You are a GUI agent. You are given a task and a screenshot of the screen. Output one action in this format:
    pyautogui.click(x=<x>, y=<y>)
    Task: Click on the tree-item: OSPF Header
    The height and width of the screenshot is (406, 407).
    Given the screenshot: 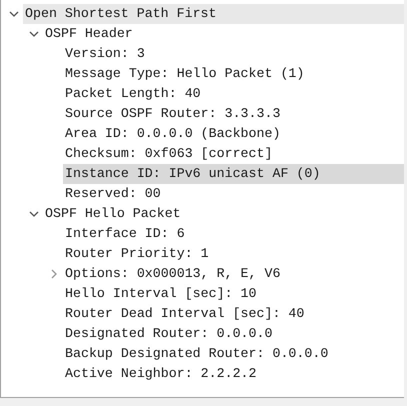 What is the action you would take?
    pyautogui.click(x=223, y=34)
    